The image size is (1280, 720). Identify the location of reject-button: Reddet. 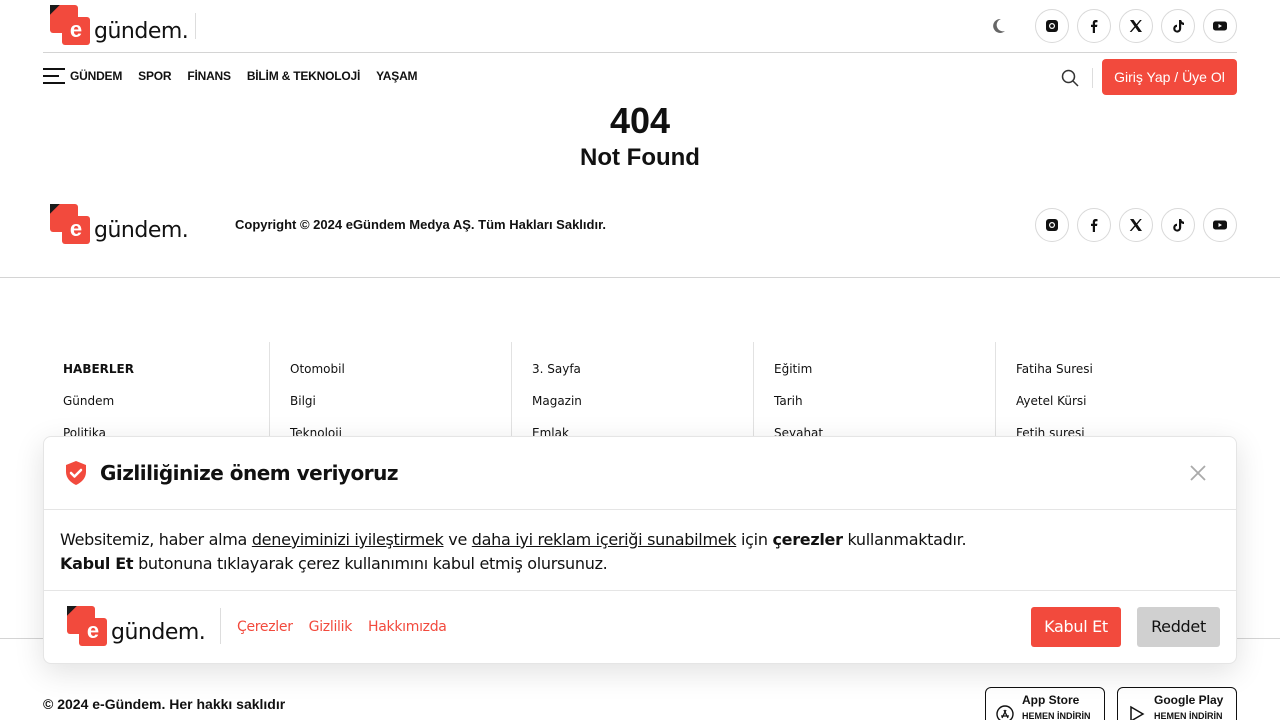
(1178, 627).